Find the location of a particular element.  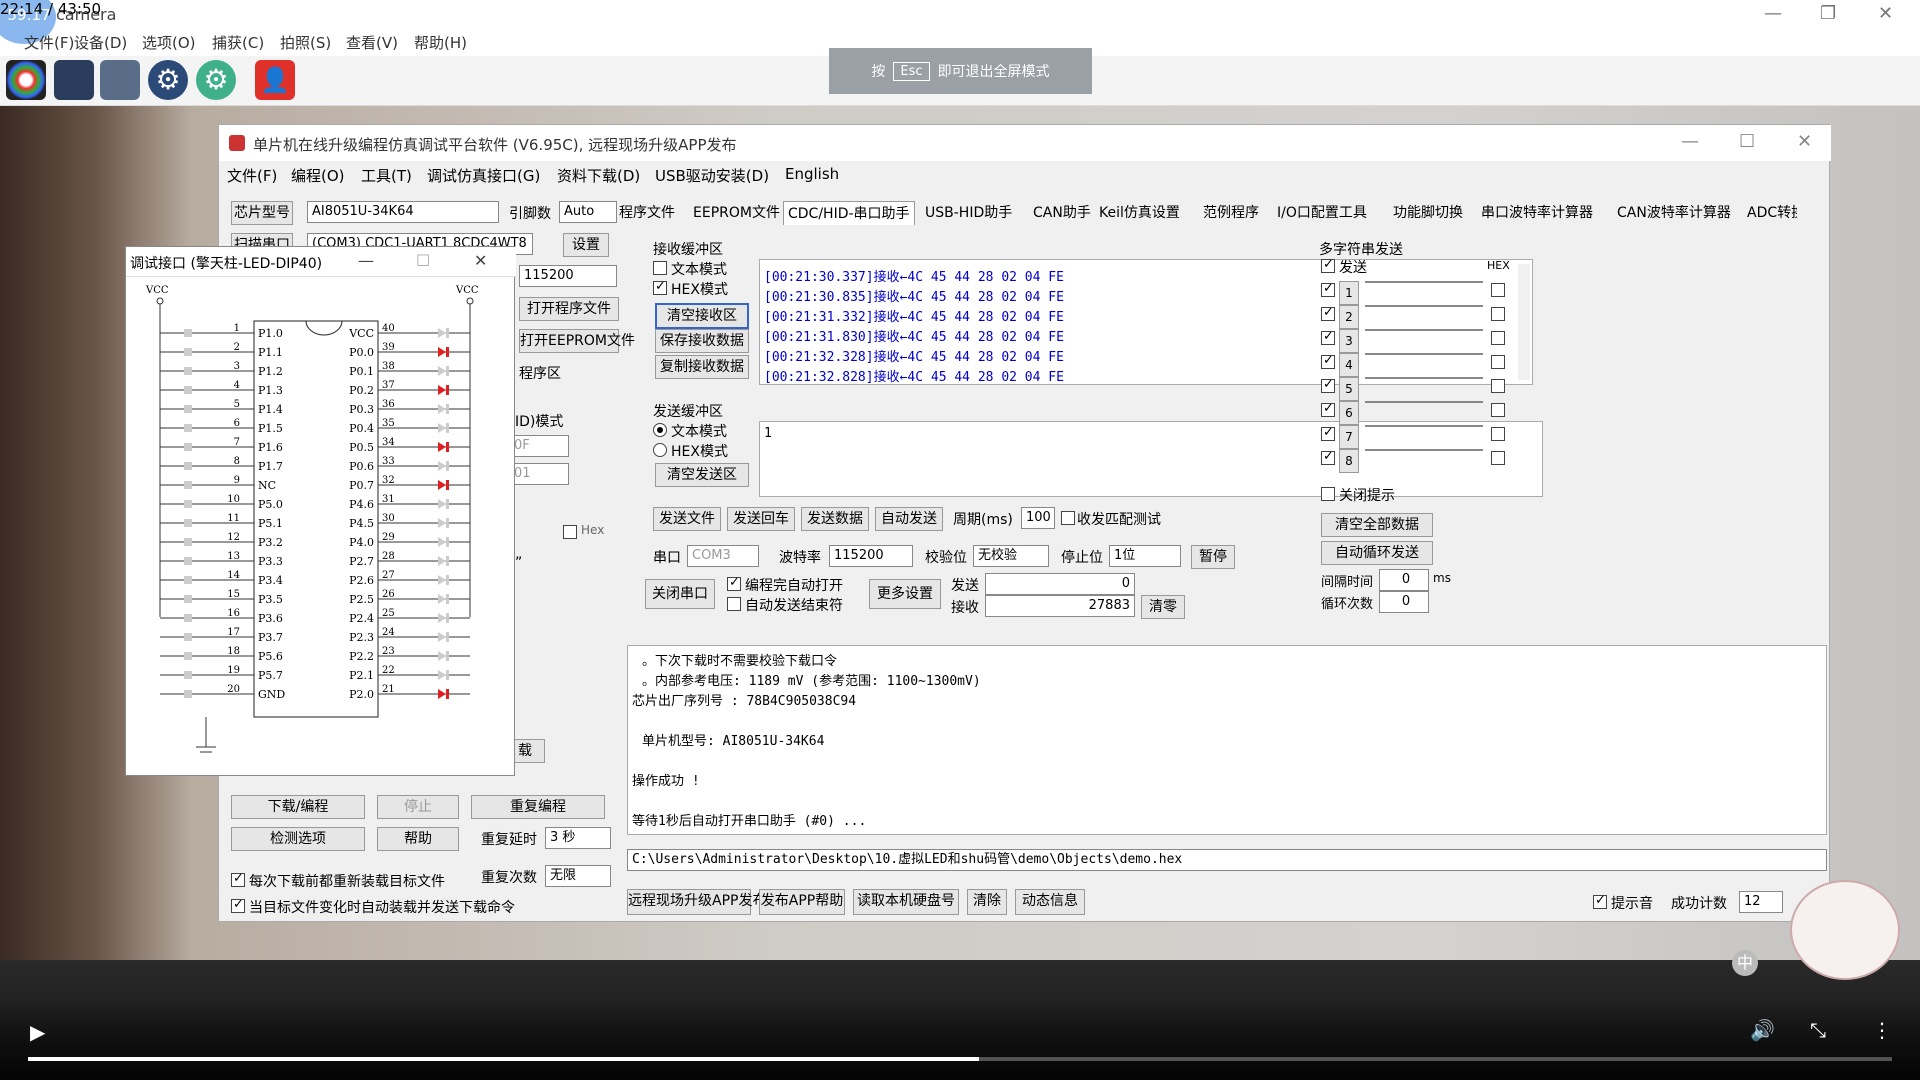

tab-adc: ADC转换 is located at coordinates (1772, 213).